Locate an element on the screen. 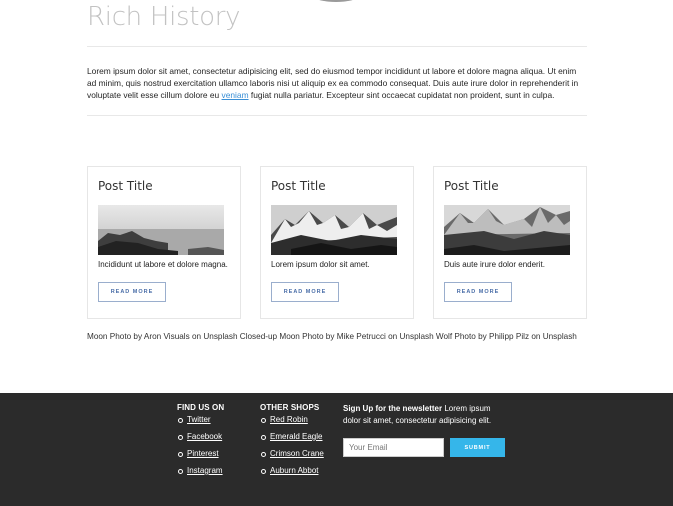  email-input: Your Email is located at coordinates (393, 447).